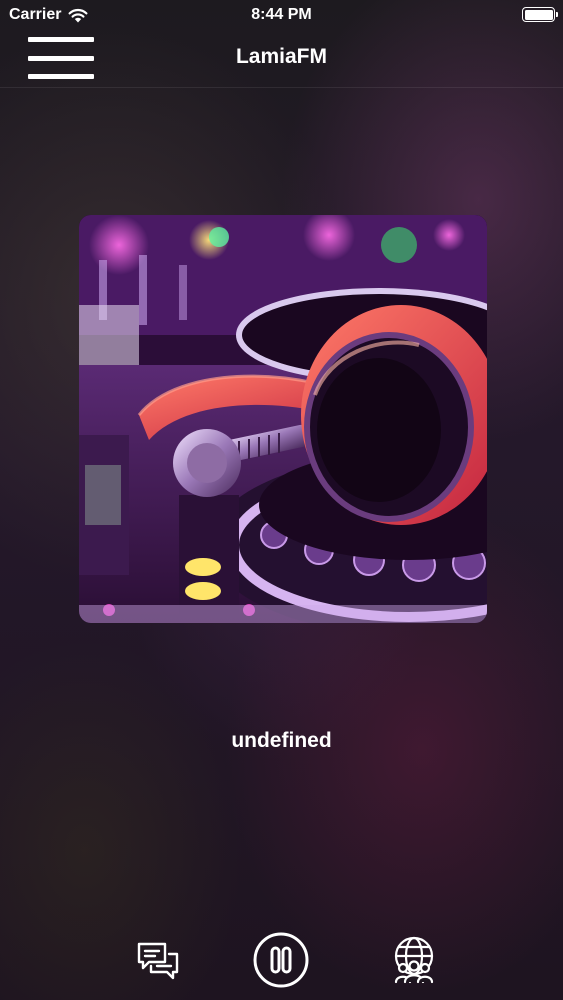  I want to click on app-title: LamiaFM, so click(281, 56).